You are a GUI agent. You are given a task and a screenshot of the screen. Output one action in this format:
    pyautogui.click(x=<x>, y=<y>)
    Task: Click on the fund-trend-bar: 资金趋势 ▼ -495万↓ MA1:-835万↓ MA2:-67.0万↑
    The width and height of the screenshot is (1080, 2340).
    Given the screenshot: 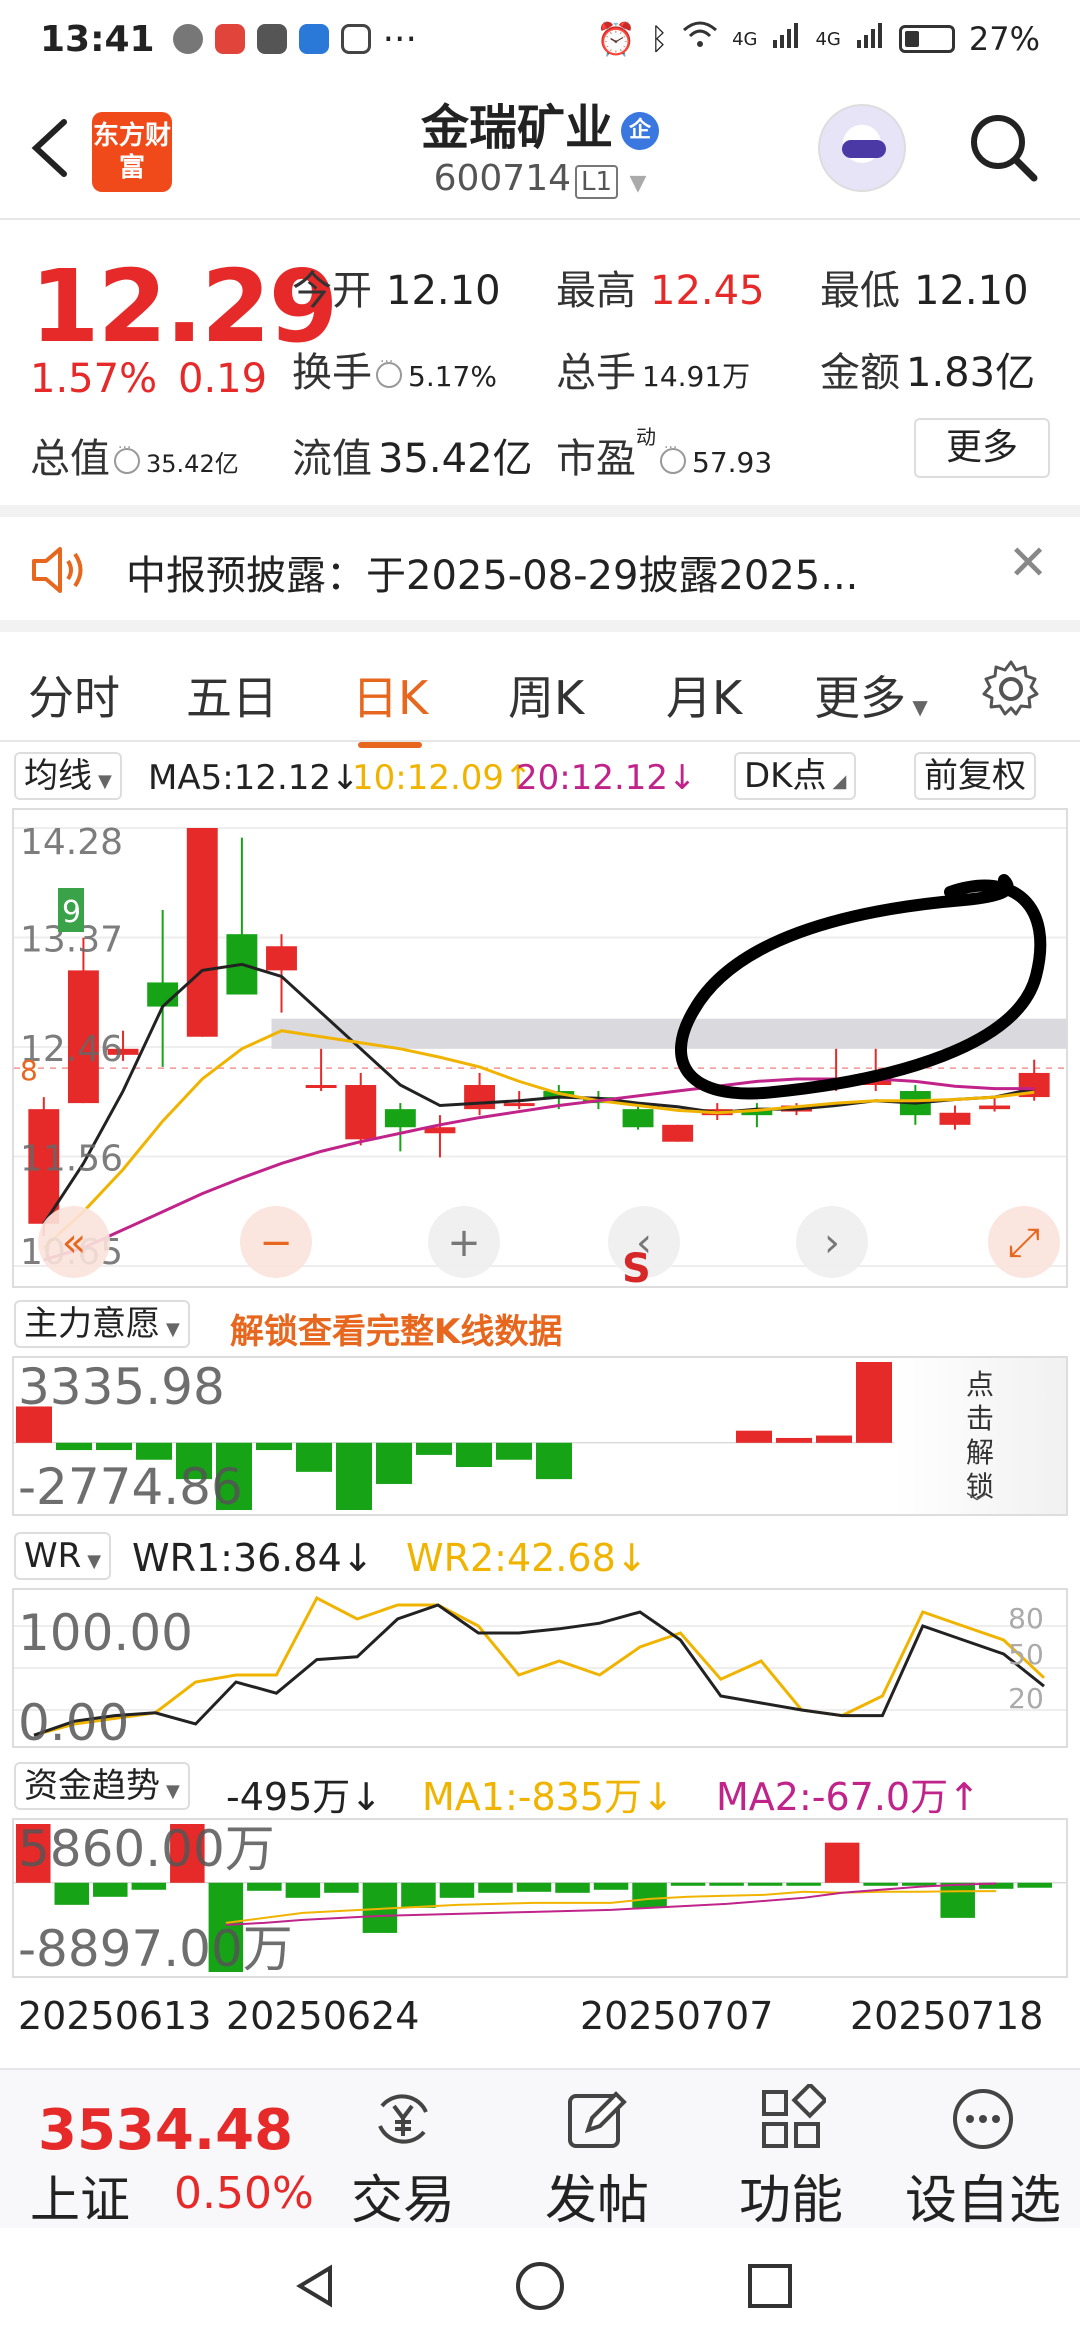 What is the action you would take?
    pyautogui.click(x=540, y=1787)
    